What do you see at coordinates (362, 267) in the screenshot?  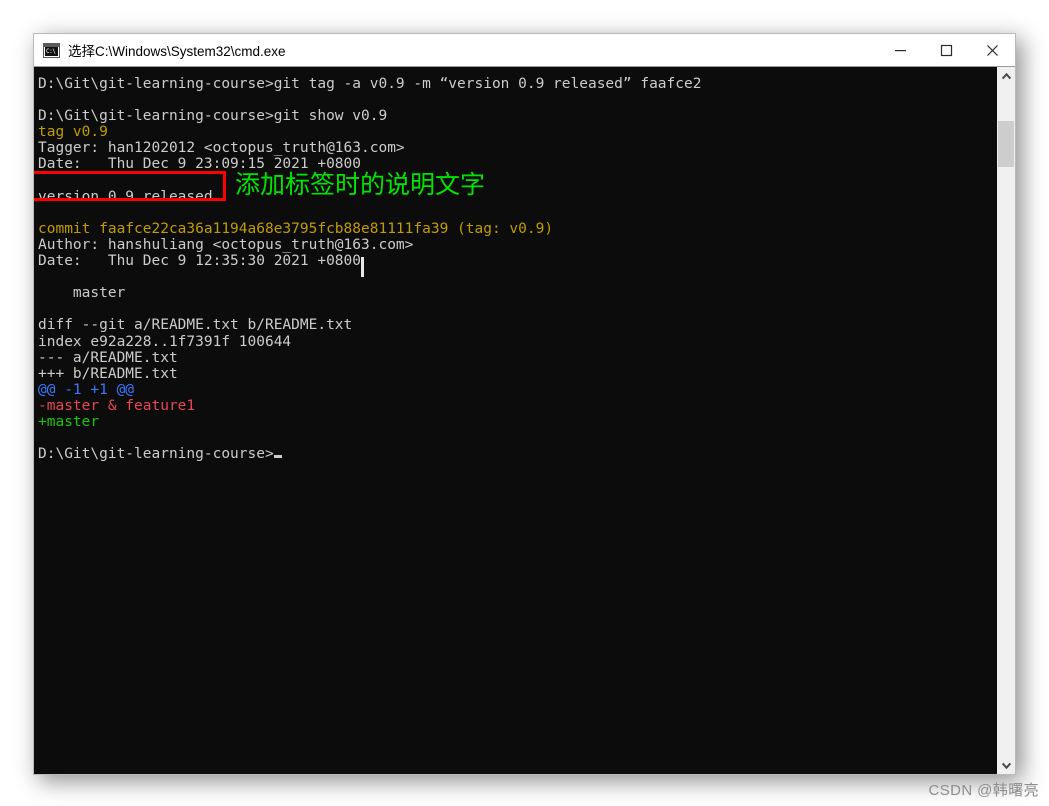 I see `text-cursor-caret` at bounding box center [362, 267].